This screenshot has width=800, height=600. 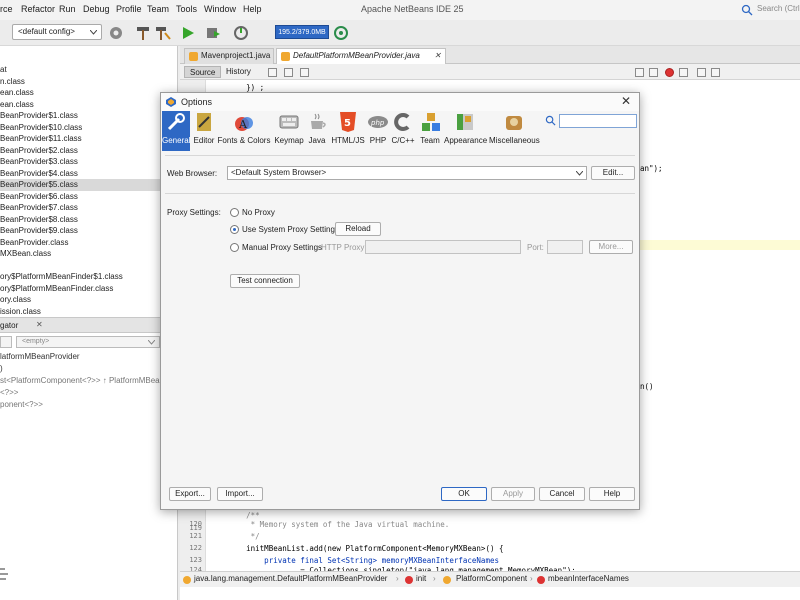 I want to click on line-number: 123, so click(x=195, y=560).